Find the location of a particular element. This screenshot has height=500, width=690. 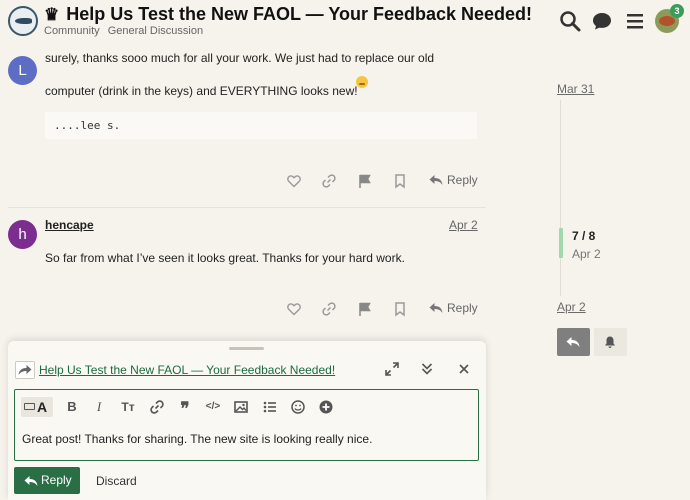

reply-to-icon is located at coordinates (25, 370).